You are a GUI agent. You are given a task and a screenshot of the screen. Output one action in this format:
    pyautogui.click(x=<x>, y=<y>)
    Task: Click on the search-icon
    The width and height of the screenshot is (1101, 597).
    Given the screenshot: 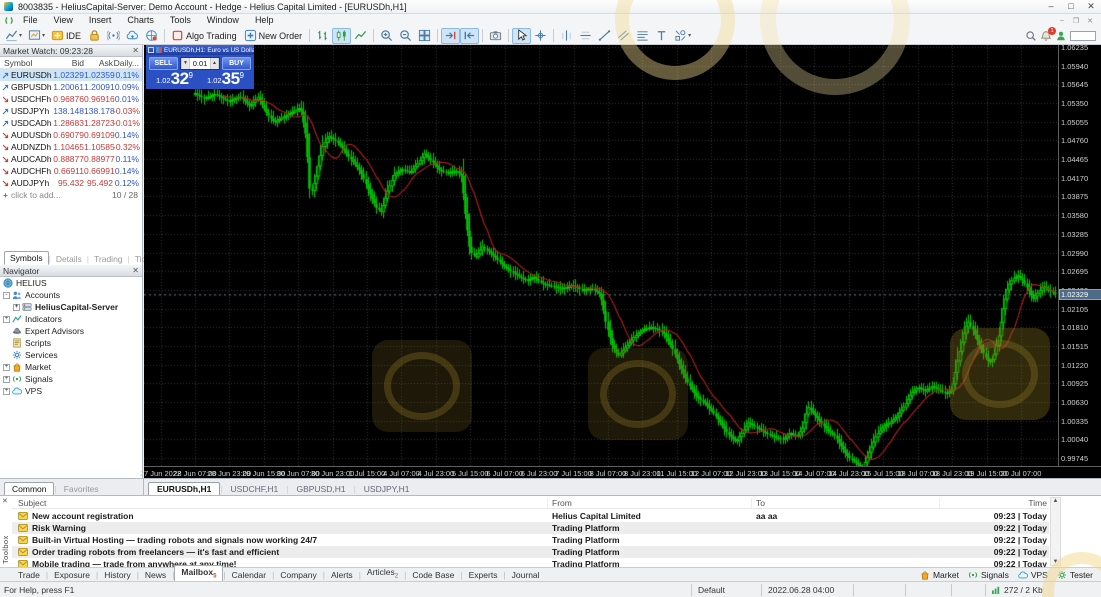 What is the action you would take?
    pyautogui.click(x=1031, y=36)
    